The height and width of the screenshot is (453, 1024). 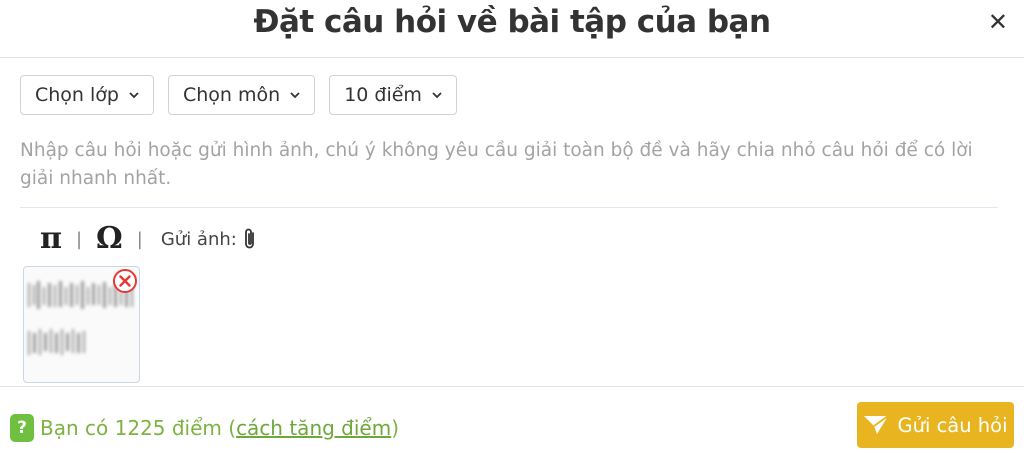 What do you see at coordinates (148, 239) in the screenshot?
I see `editor-toolbar: π | Ω | Gửi ảnh:` at bounding box center [148, 239].